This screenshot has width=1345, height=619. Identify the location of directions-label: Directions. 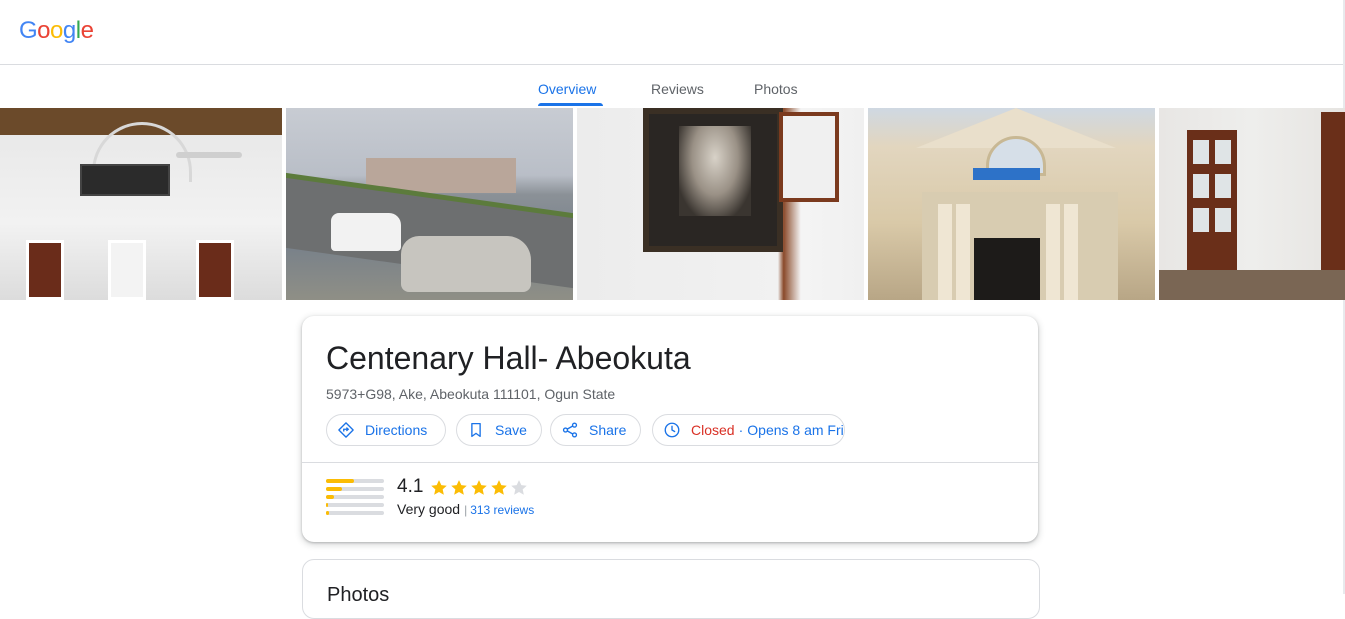
(396, 430).